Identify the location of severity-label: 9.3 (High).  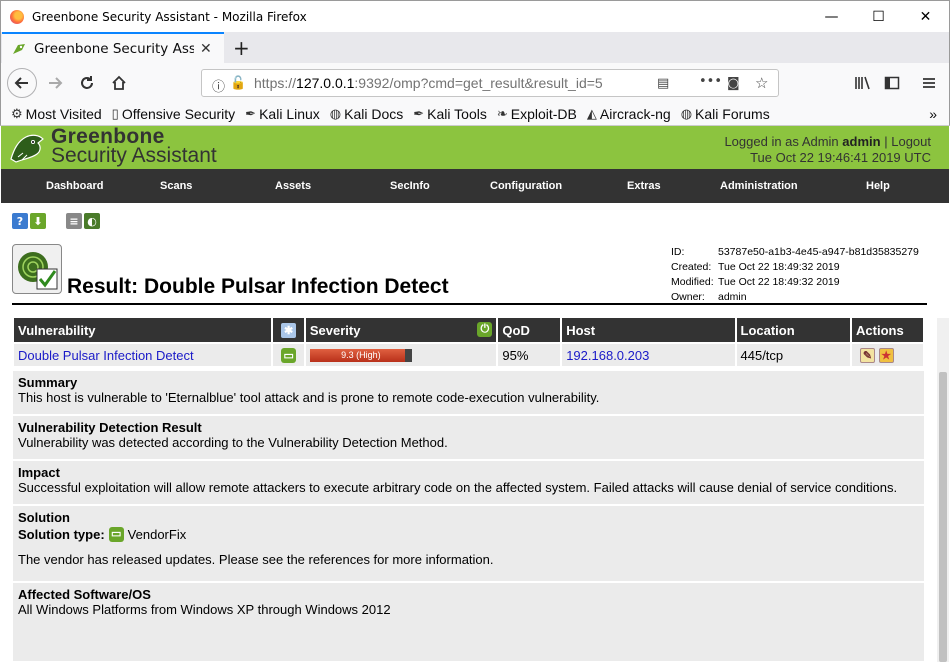
(361, 354).